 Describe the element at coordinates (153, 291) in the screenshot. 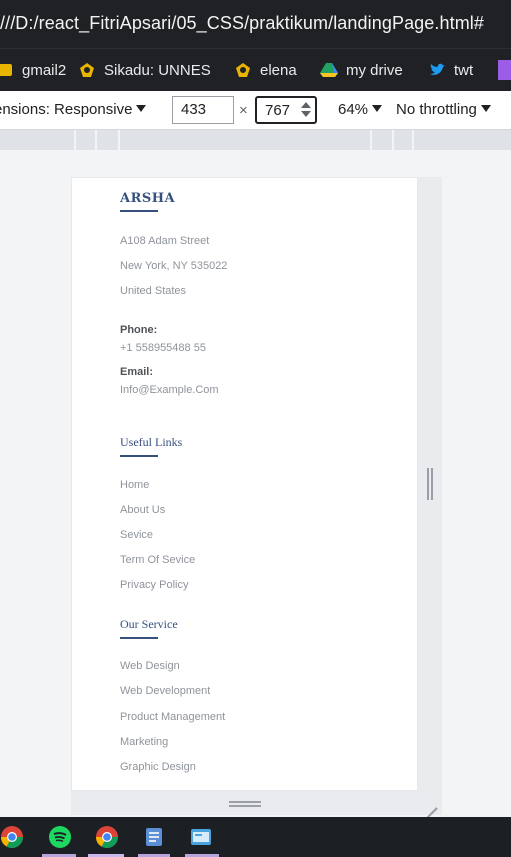

I see `address-line: United States` at that location.